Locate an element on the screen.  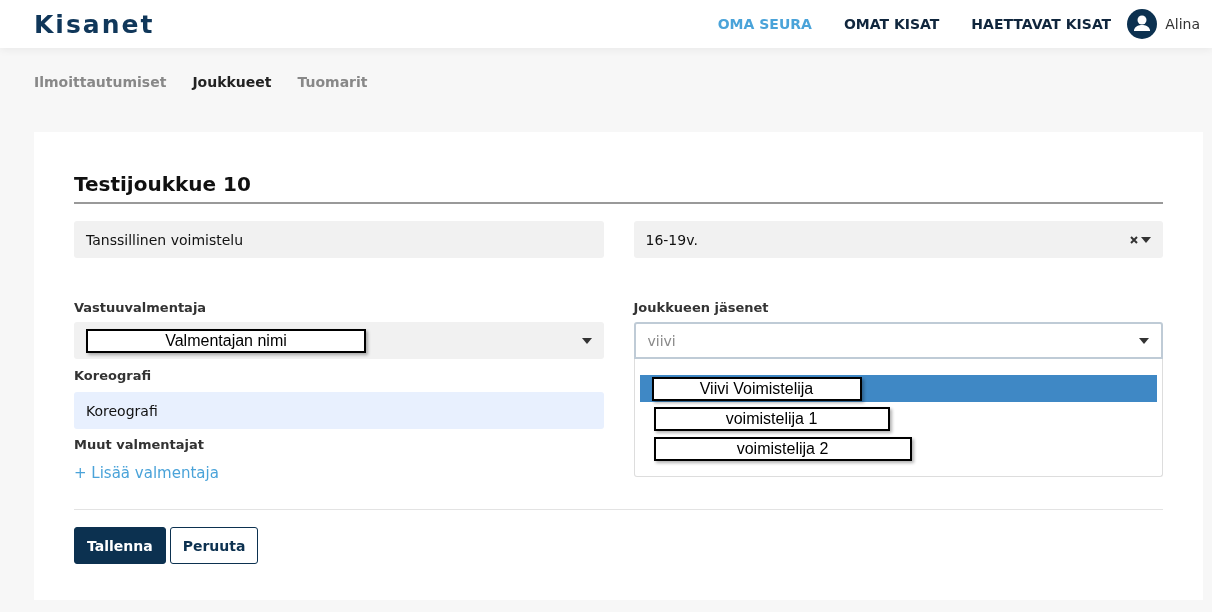
members-search-field: viivi is located at coordinates (898, 340).